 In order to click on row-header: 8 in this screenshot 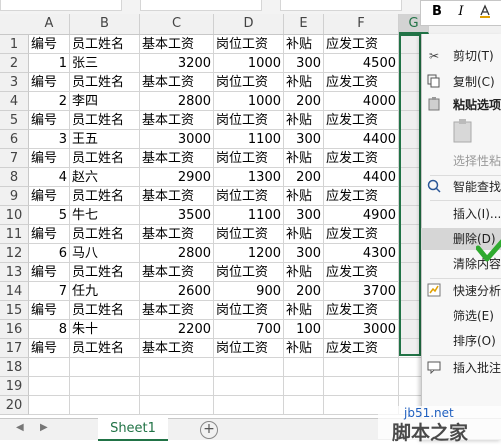, I will do `click(14, 177)`.